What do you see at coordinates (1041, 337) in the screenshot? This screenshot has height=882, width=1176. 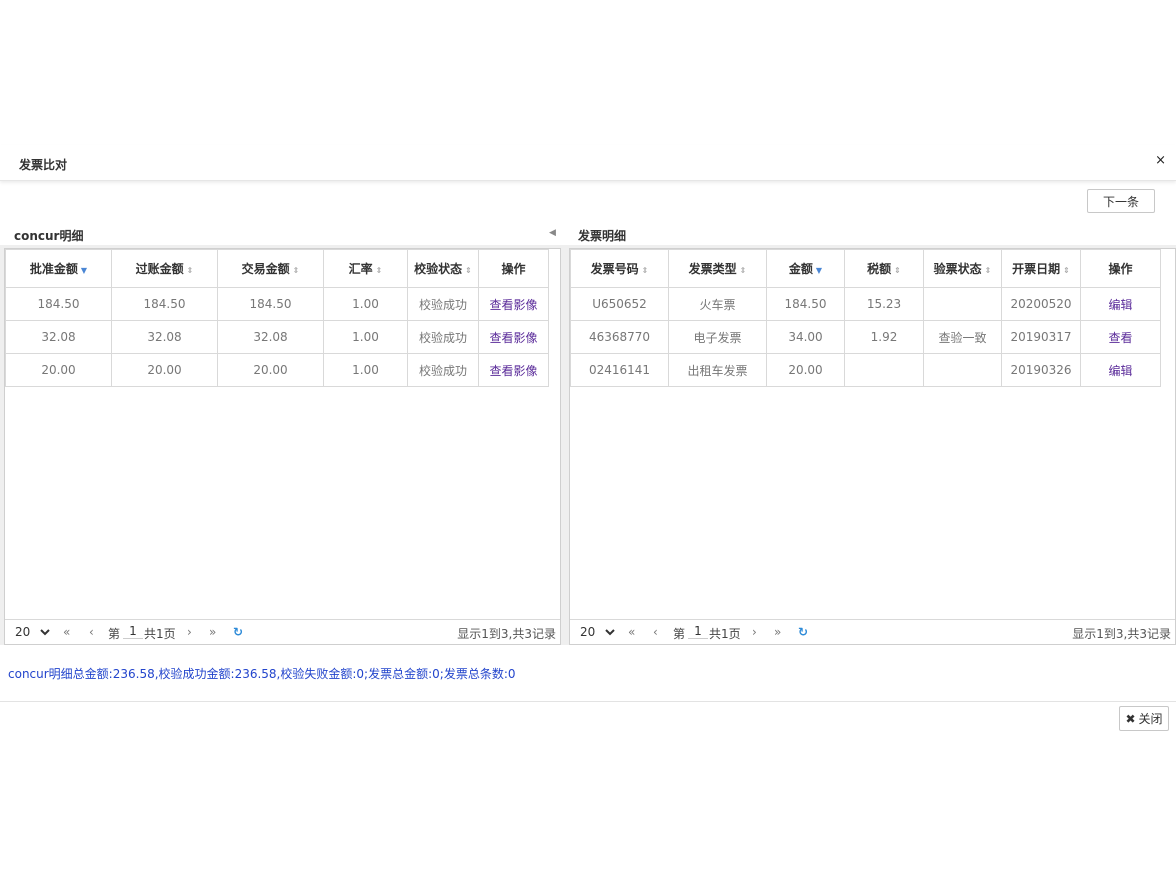 I see `cell-issue-date: 20190317` at bounding box center [1041, 337].